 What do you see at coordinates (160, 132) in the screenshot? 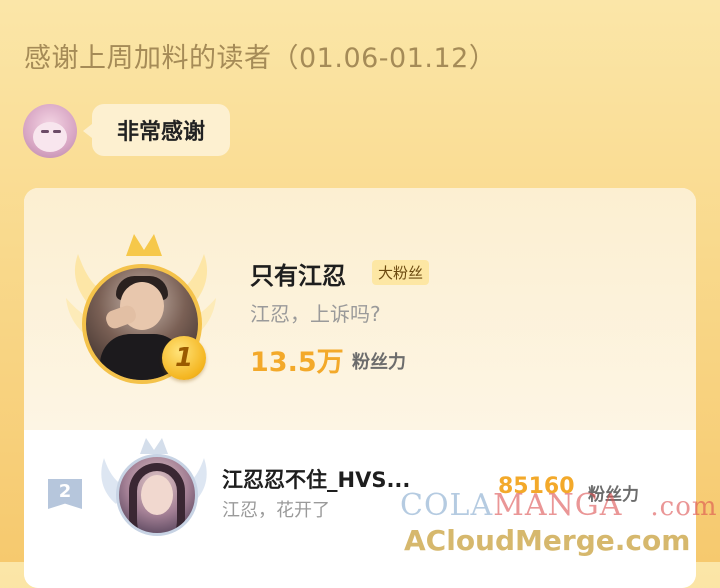
I see `thanks-label: 非常感谢` at bounding box center [160, 132].